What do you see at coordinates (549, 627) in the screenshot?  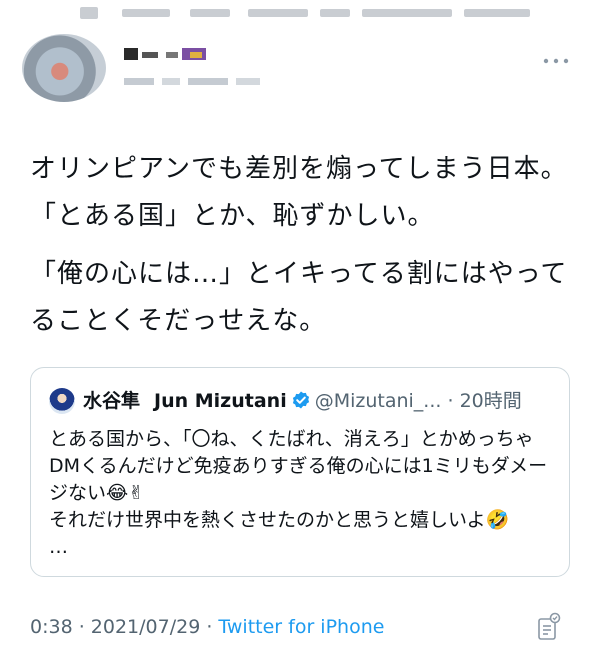 I see `analytics-icon` at bounding box center [549, 627].